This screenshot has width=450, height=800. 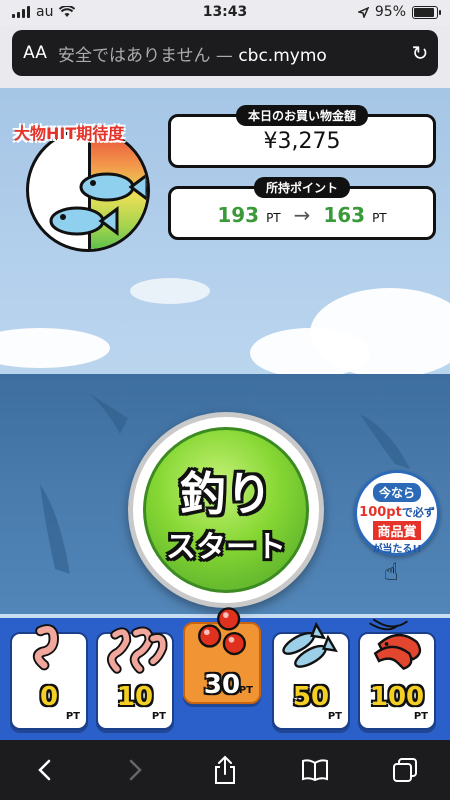 I want to click on small-fish-icon, so click(x=310, y=644).